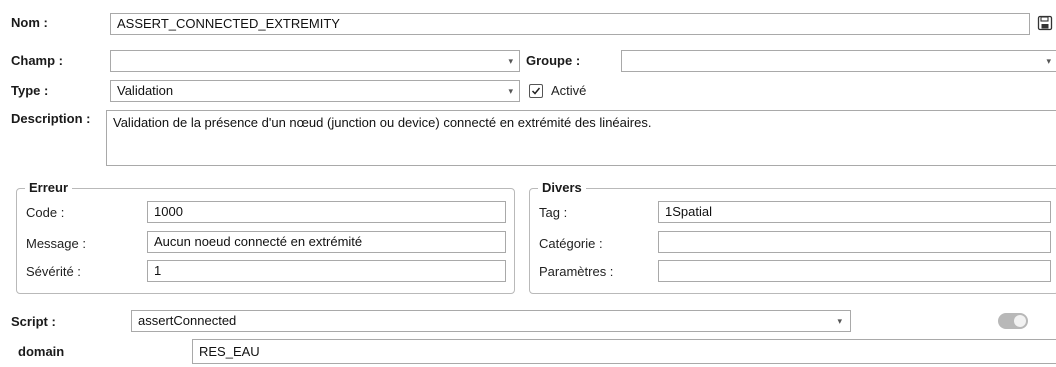 The height and width of the screenshot is (367, 1056). I want to click on severite-field: 1, so click(326, 271).